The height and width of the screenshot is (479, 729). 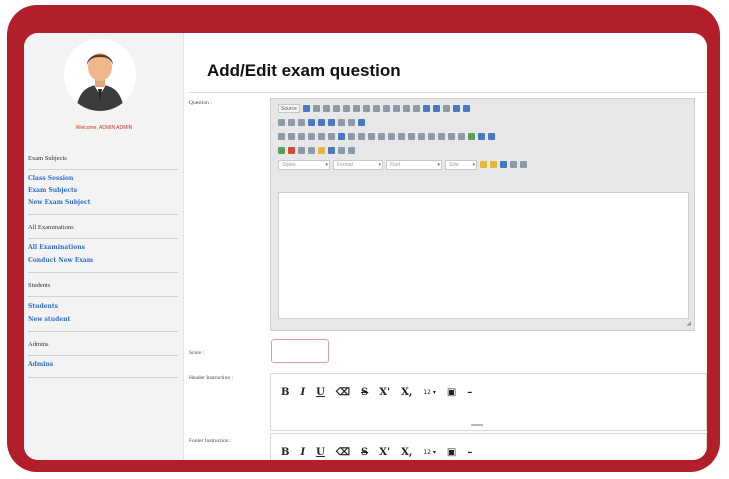 I want to click on size-dropdown: Size, so click(x=461, y=164).